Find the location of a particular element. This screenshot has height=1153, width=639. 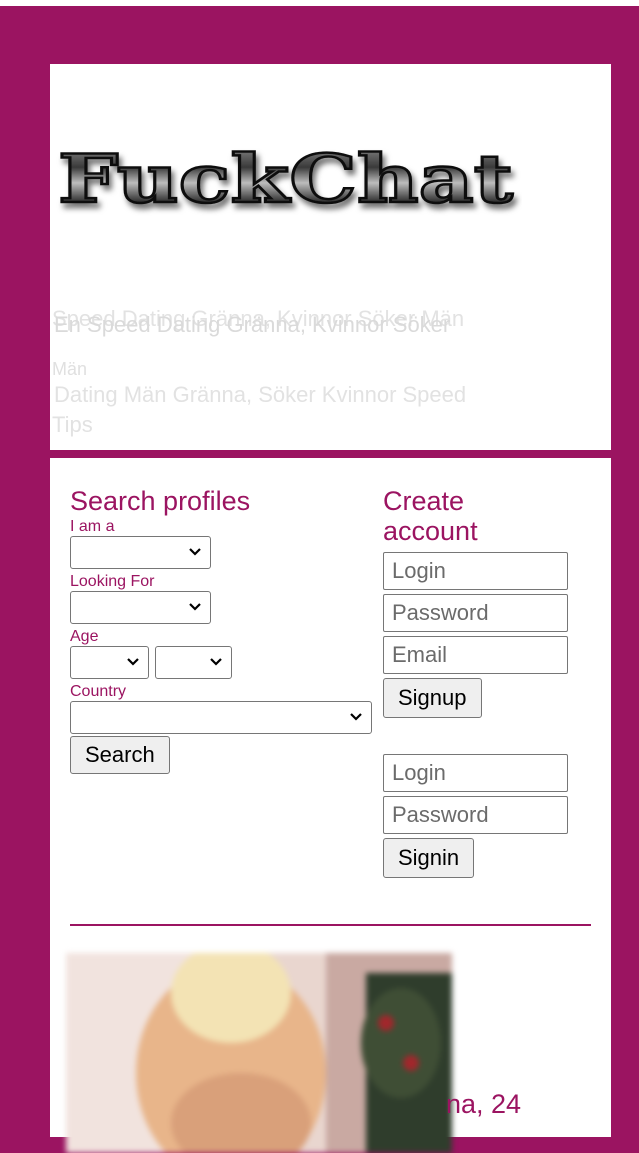

top-band is located at coordinates (319, 3).